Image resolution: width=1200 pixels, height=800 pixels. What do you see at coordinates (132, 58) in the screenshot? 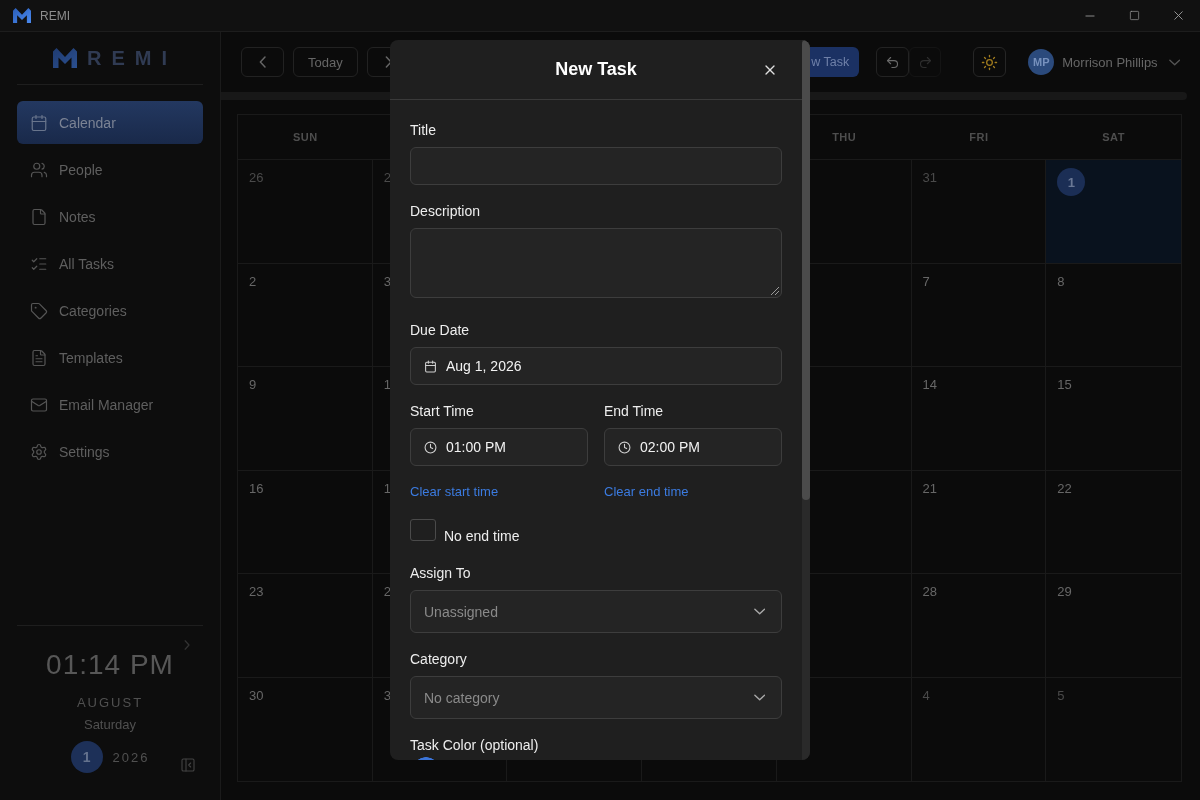
I see `app-logo-text: REMI` at bounding box center [132, 58].